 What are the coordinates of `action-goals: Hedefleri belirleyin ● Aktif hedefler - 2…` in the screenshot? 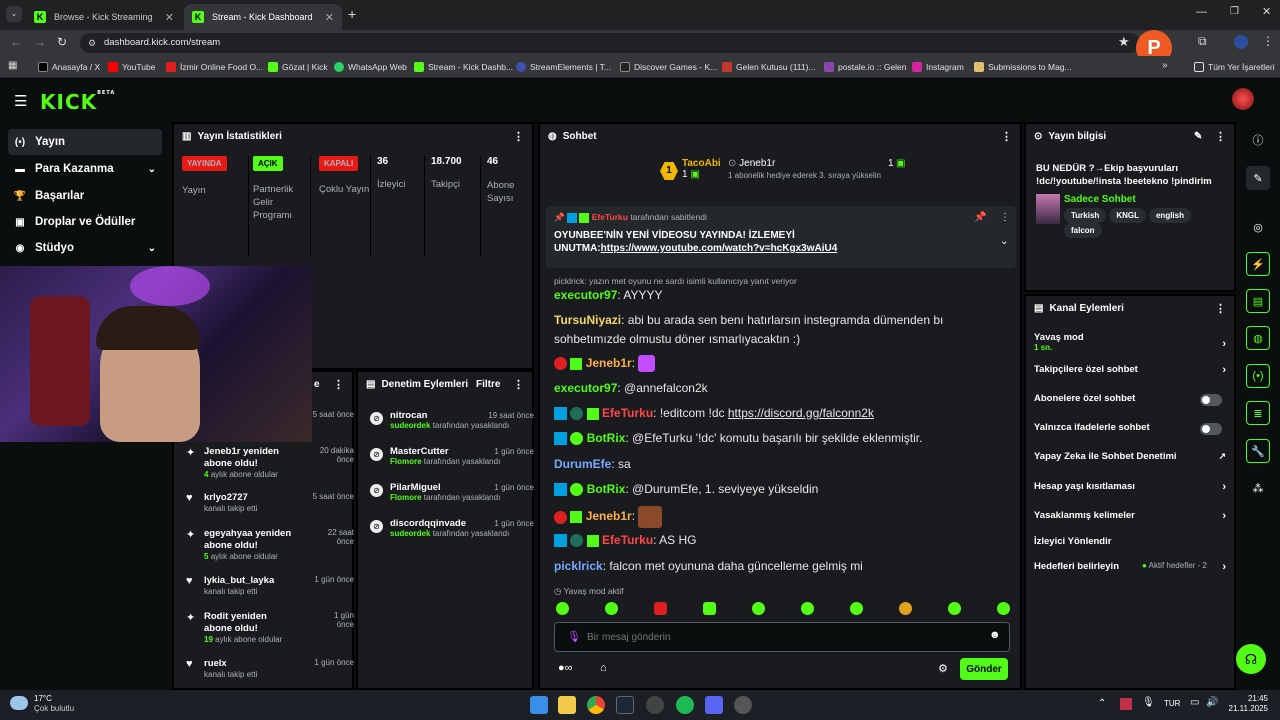 It's located at (1132, 567).